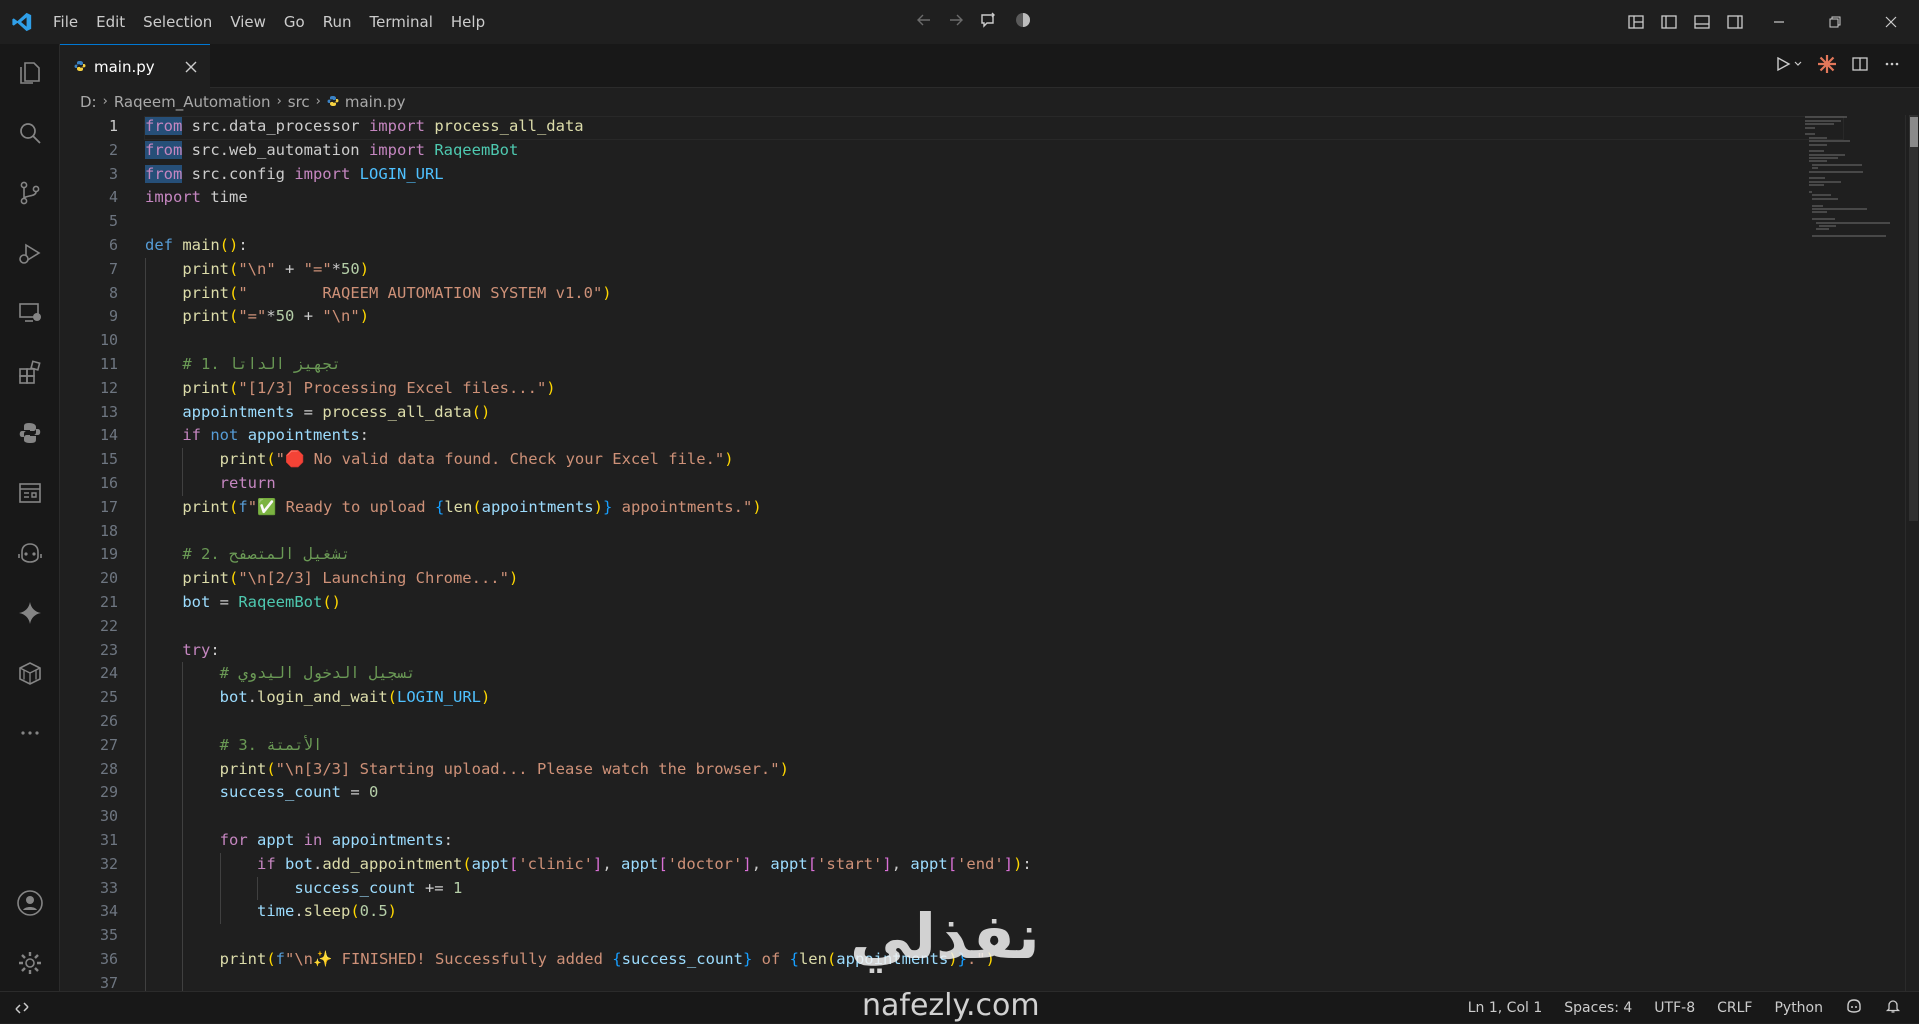  Describe the element at coordinates (177, 22) in the screenshot. I see `menu-selection: Selection` at that location.